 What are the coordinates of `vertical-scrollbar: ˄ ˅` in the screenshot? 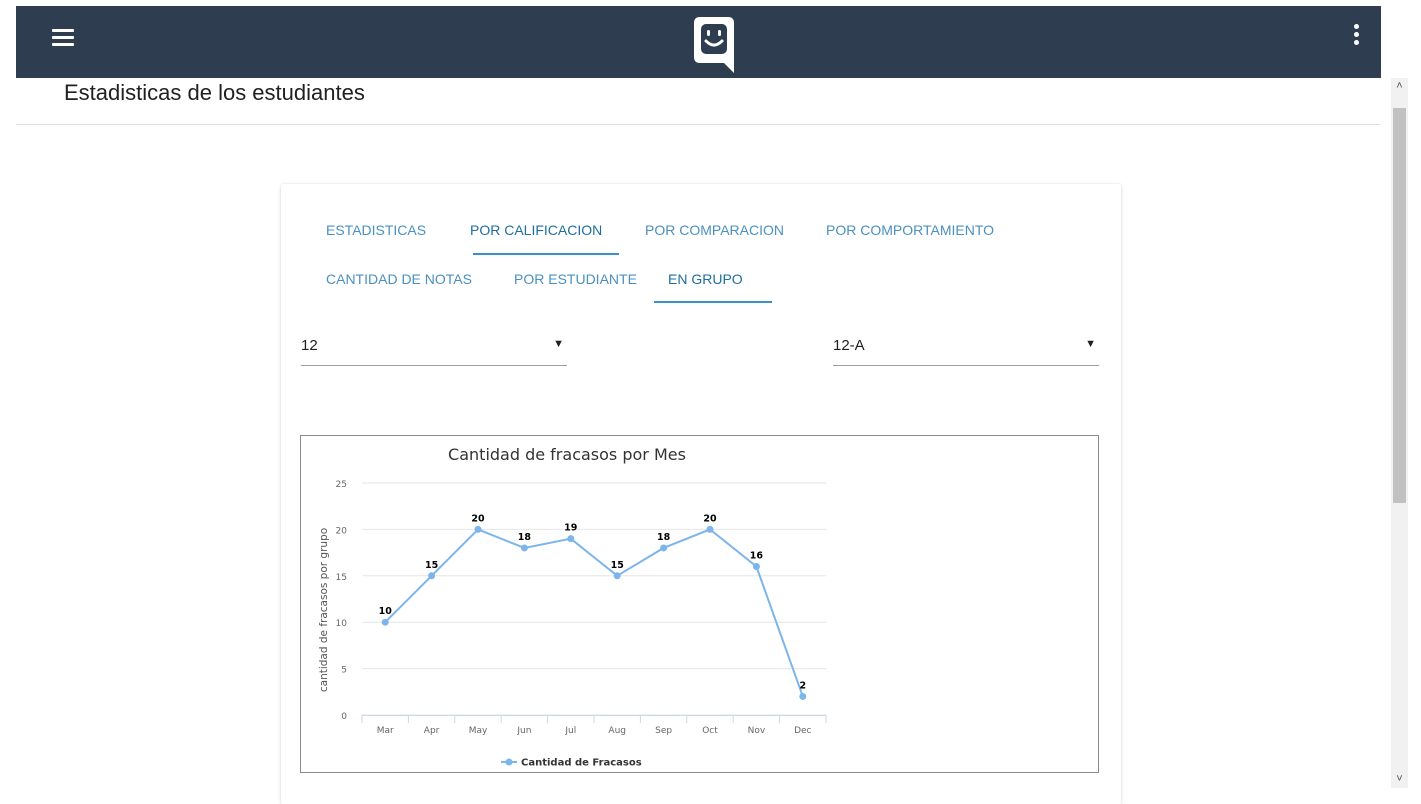 It's located at (1399, 433).